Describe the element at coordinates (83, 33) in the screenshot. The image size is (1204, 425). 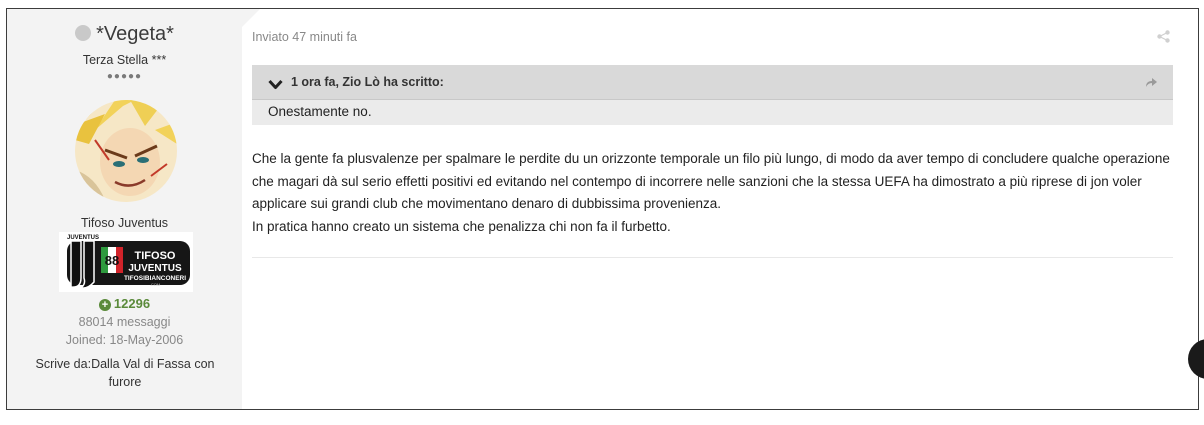
I see `offline-status-icon` at that location.